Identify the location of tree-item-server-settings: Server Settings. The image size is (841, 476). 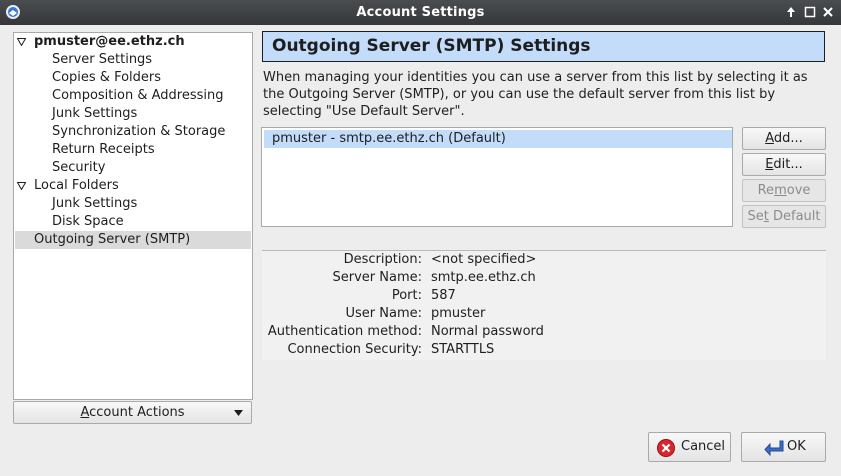
(133, 60).